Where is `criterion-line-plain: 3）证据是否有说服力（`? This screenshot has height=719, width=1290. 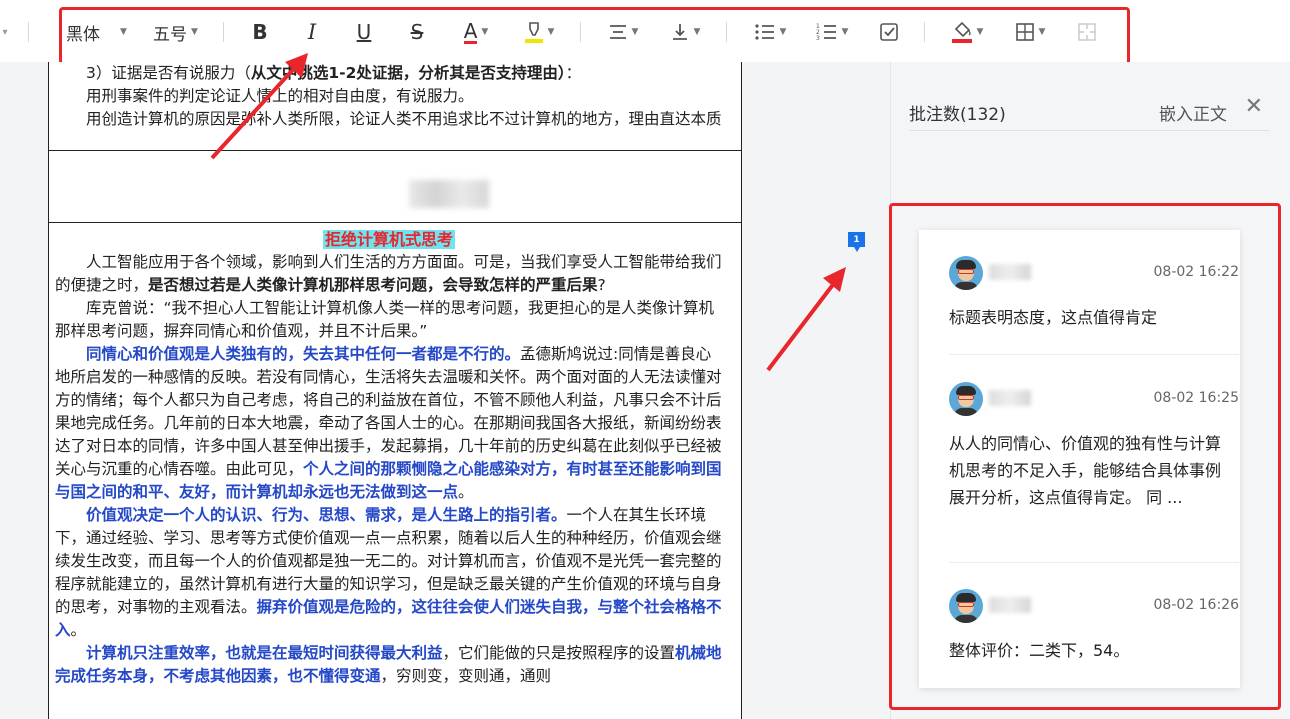 criterion-line-plain: 3）证据是否有说服力（ is located at coordinates (168, 73).